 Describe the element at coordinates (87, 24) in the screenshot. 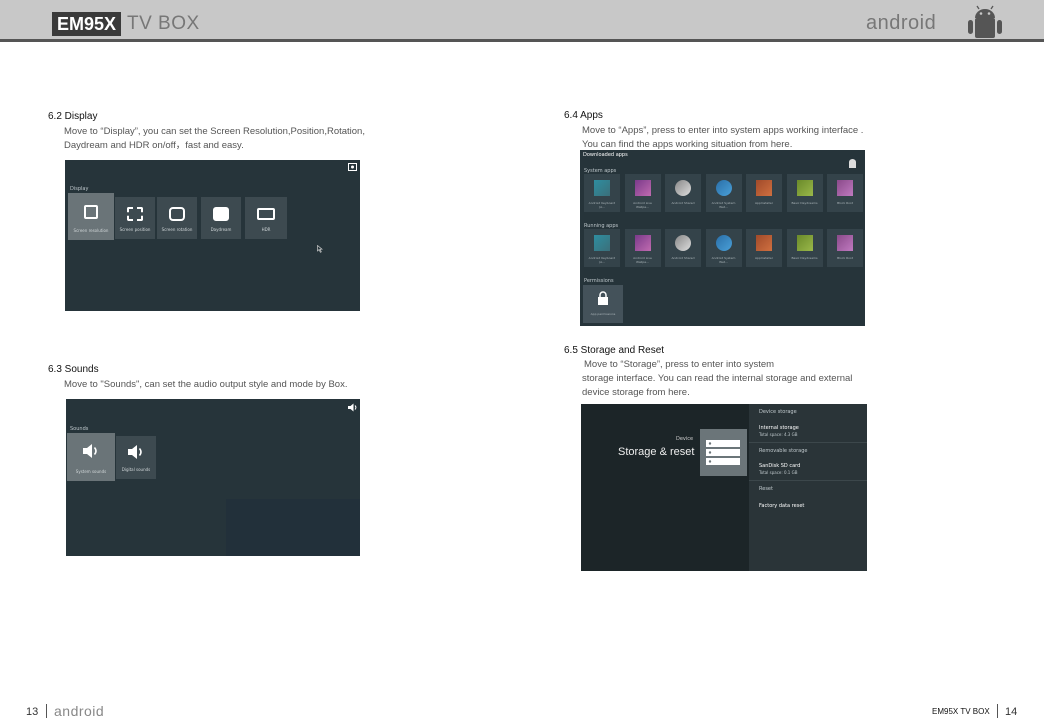

I see `brand-logo: EM95X` at that location.